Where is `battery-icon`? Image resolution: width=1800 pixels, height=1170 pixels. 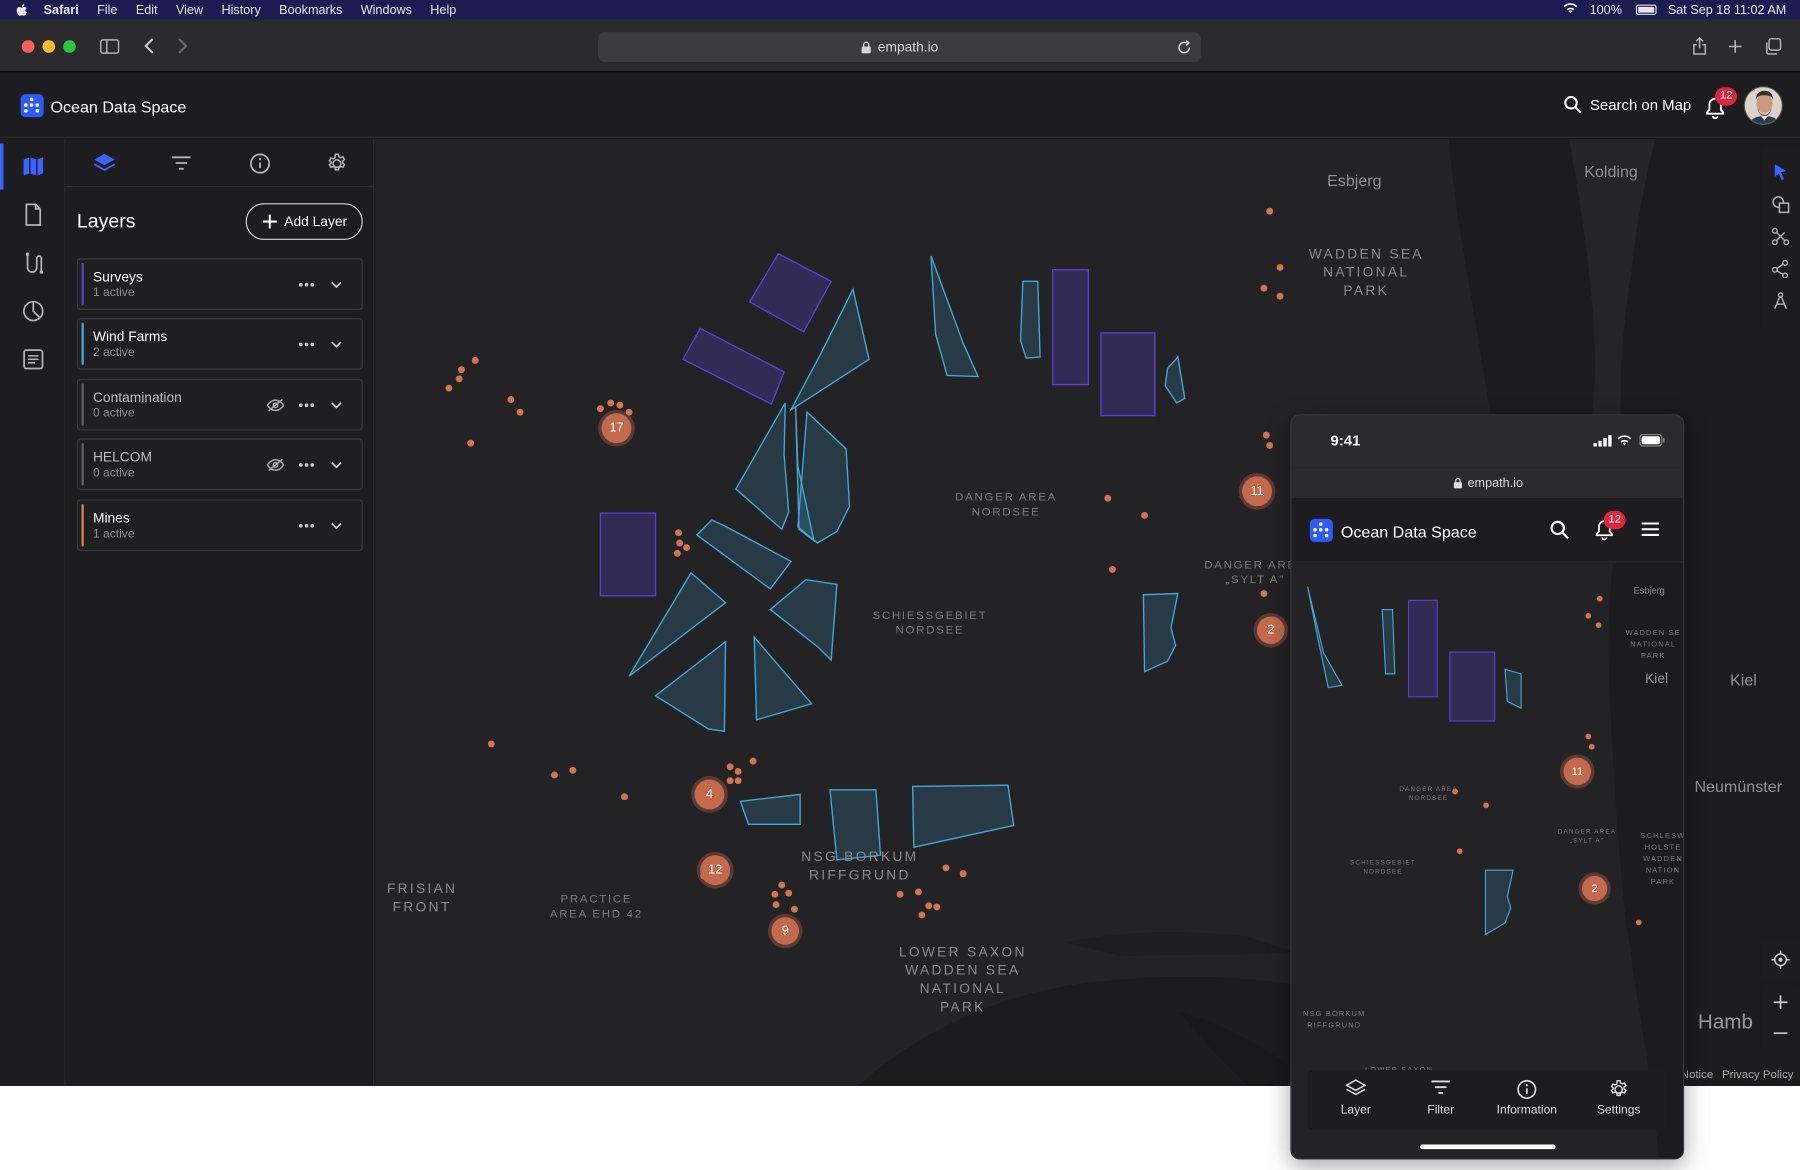 battery-icon is located at coordinates (1646, 9).